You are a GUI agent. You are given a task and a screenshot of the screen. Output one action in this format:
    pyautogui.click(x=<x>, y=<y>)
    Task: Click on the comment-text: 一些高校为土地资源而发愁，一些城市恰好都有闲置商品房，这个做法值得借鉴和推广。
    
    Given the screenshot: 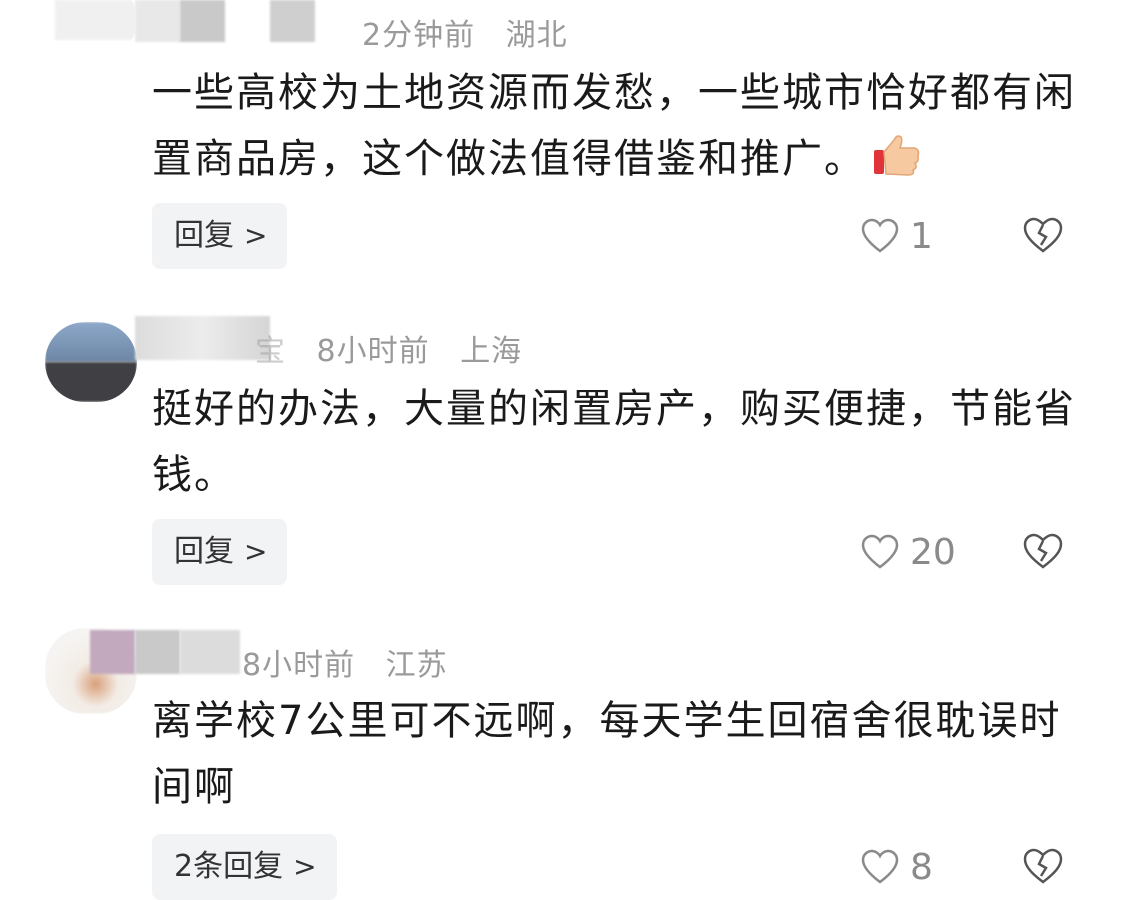 What is the action you would take?
    pyautogui.click(x=614, y=126)
    